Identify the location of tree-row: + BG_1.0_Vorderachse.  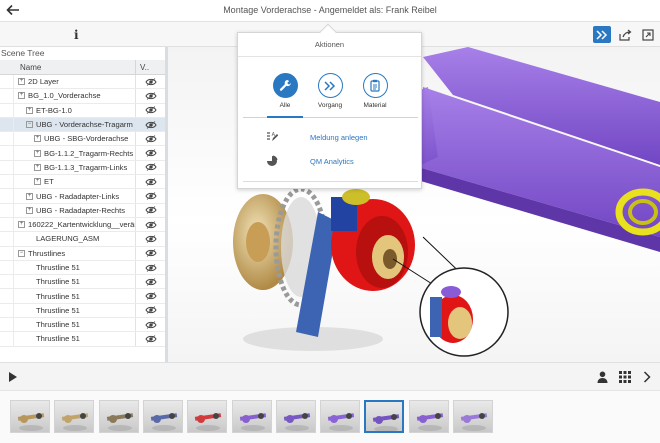
(82, 96).